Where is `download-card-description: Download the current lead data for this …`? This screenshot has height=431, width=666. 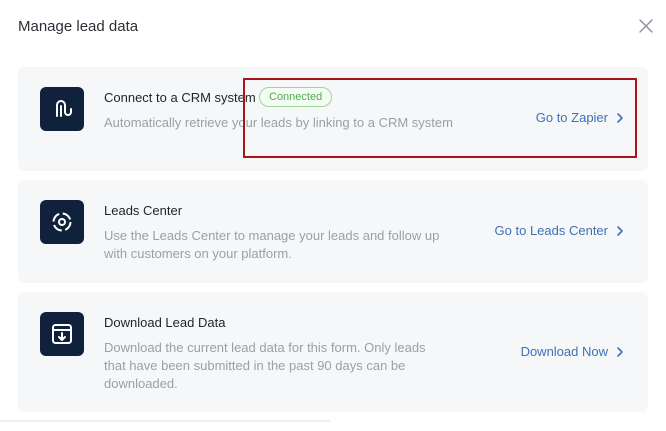
download-card-description: Download the current lead data for this … is located at coordinates (265, 365).